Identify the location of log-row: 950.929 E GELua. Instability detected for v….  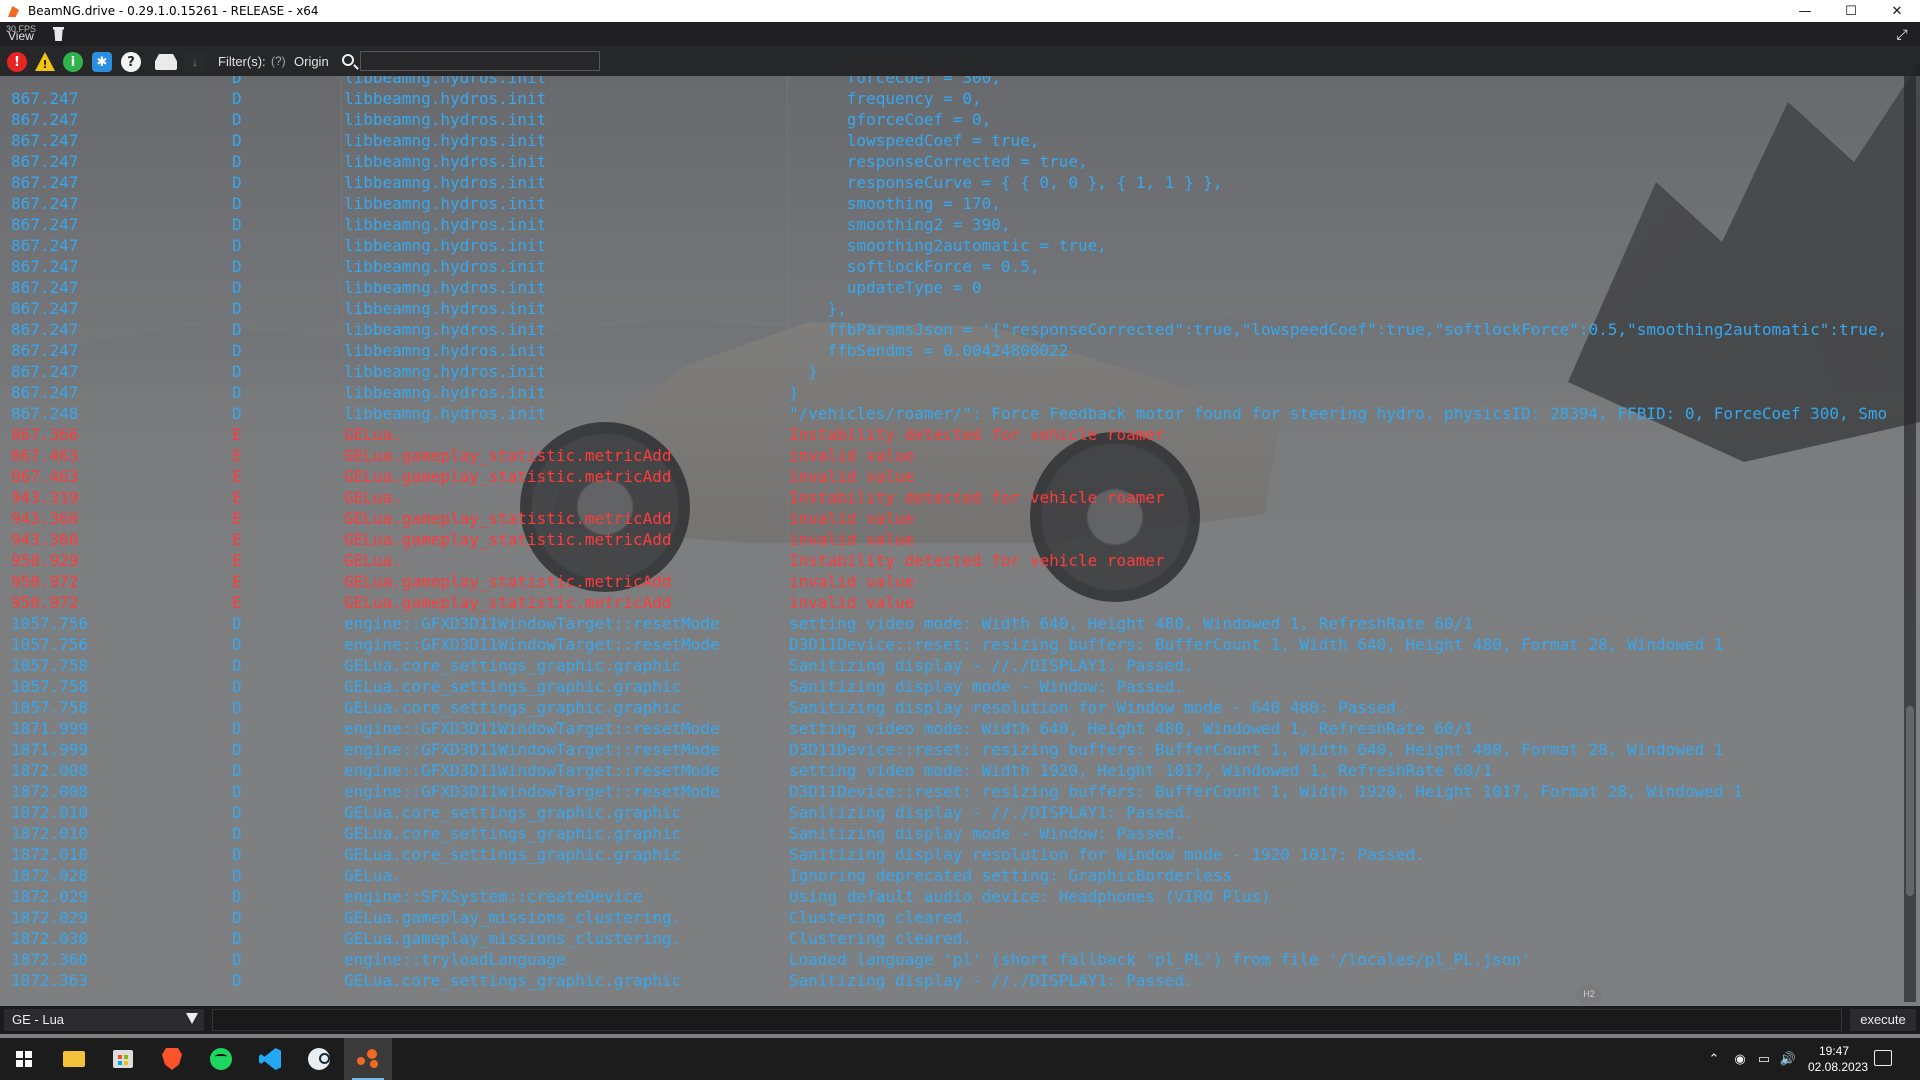
(951, 561).